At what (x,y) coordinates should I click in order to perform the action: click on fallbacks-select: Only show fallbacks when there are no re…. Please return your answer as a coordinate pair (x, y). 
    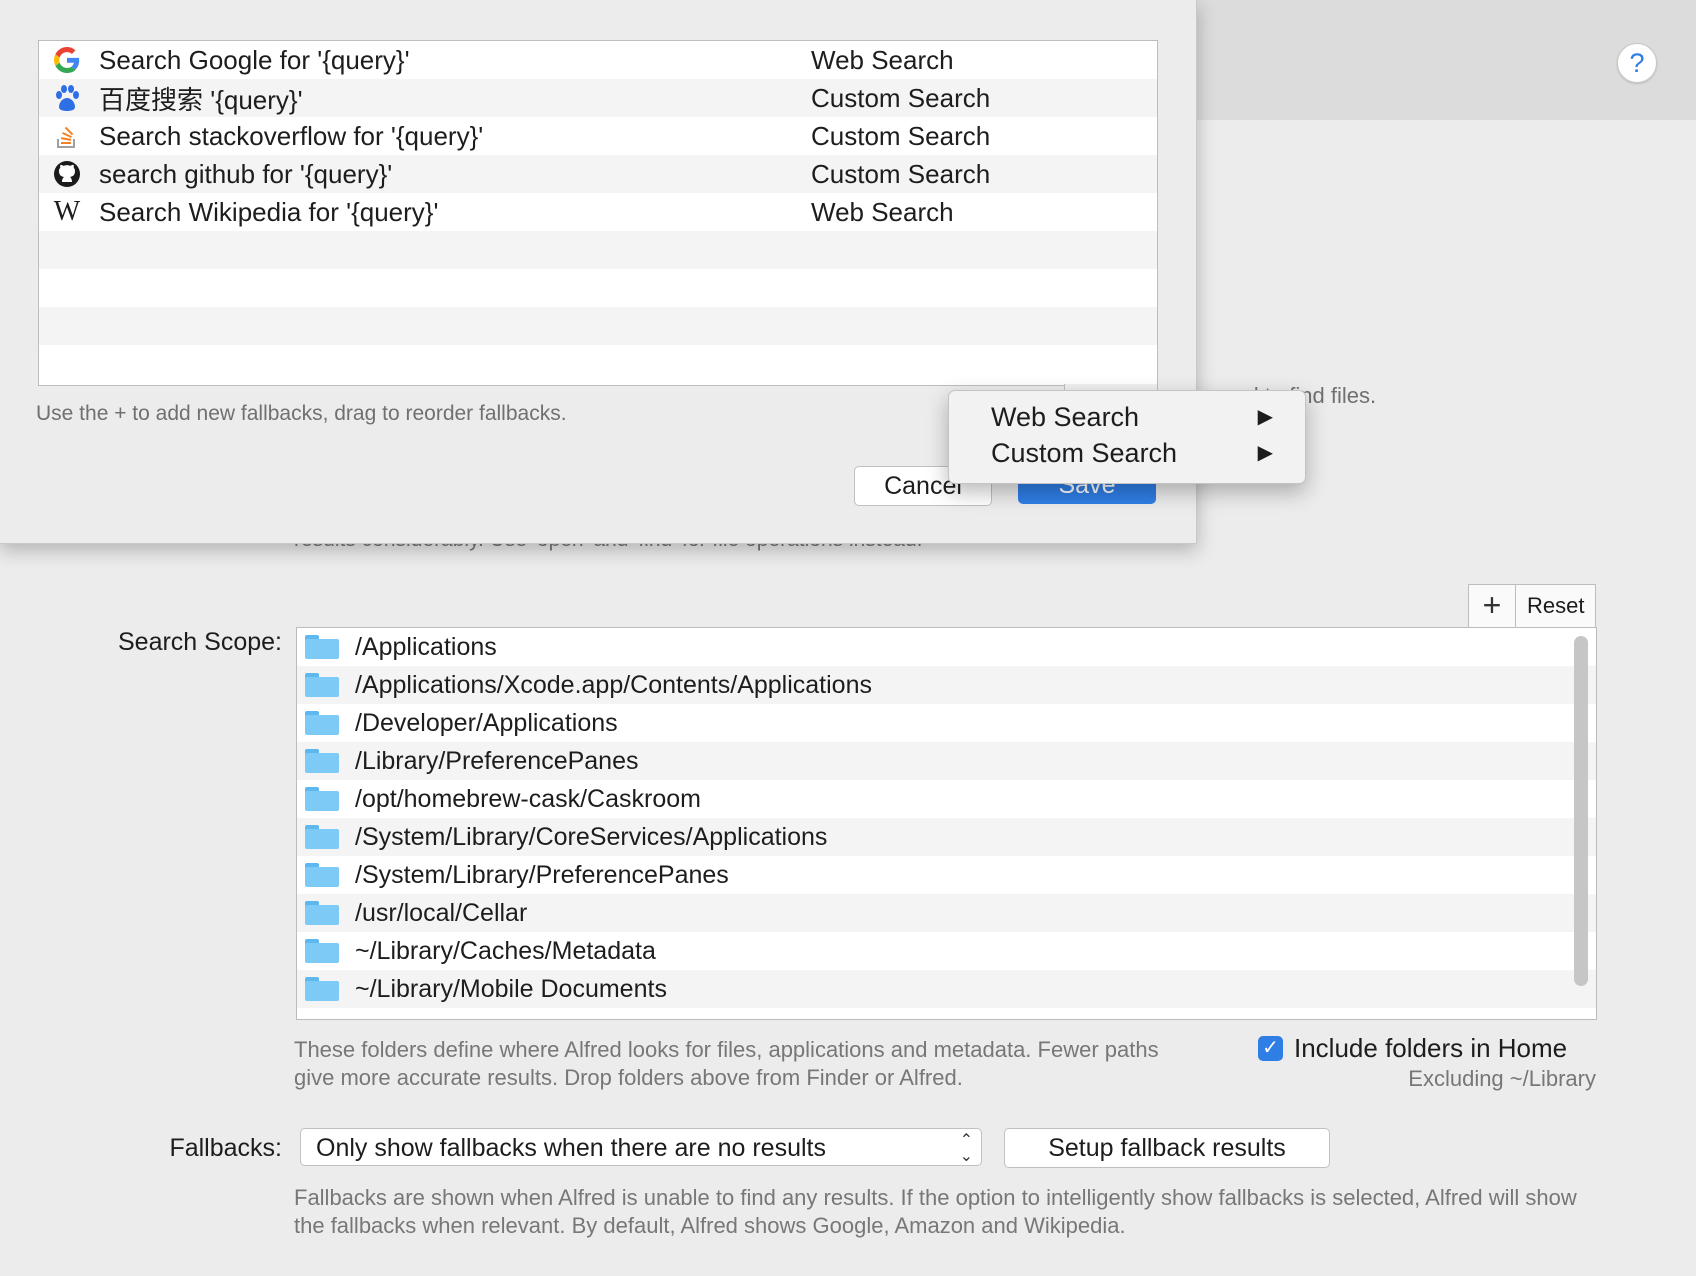
    Looking at the image, I should click on (641, 1147).